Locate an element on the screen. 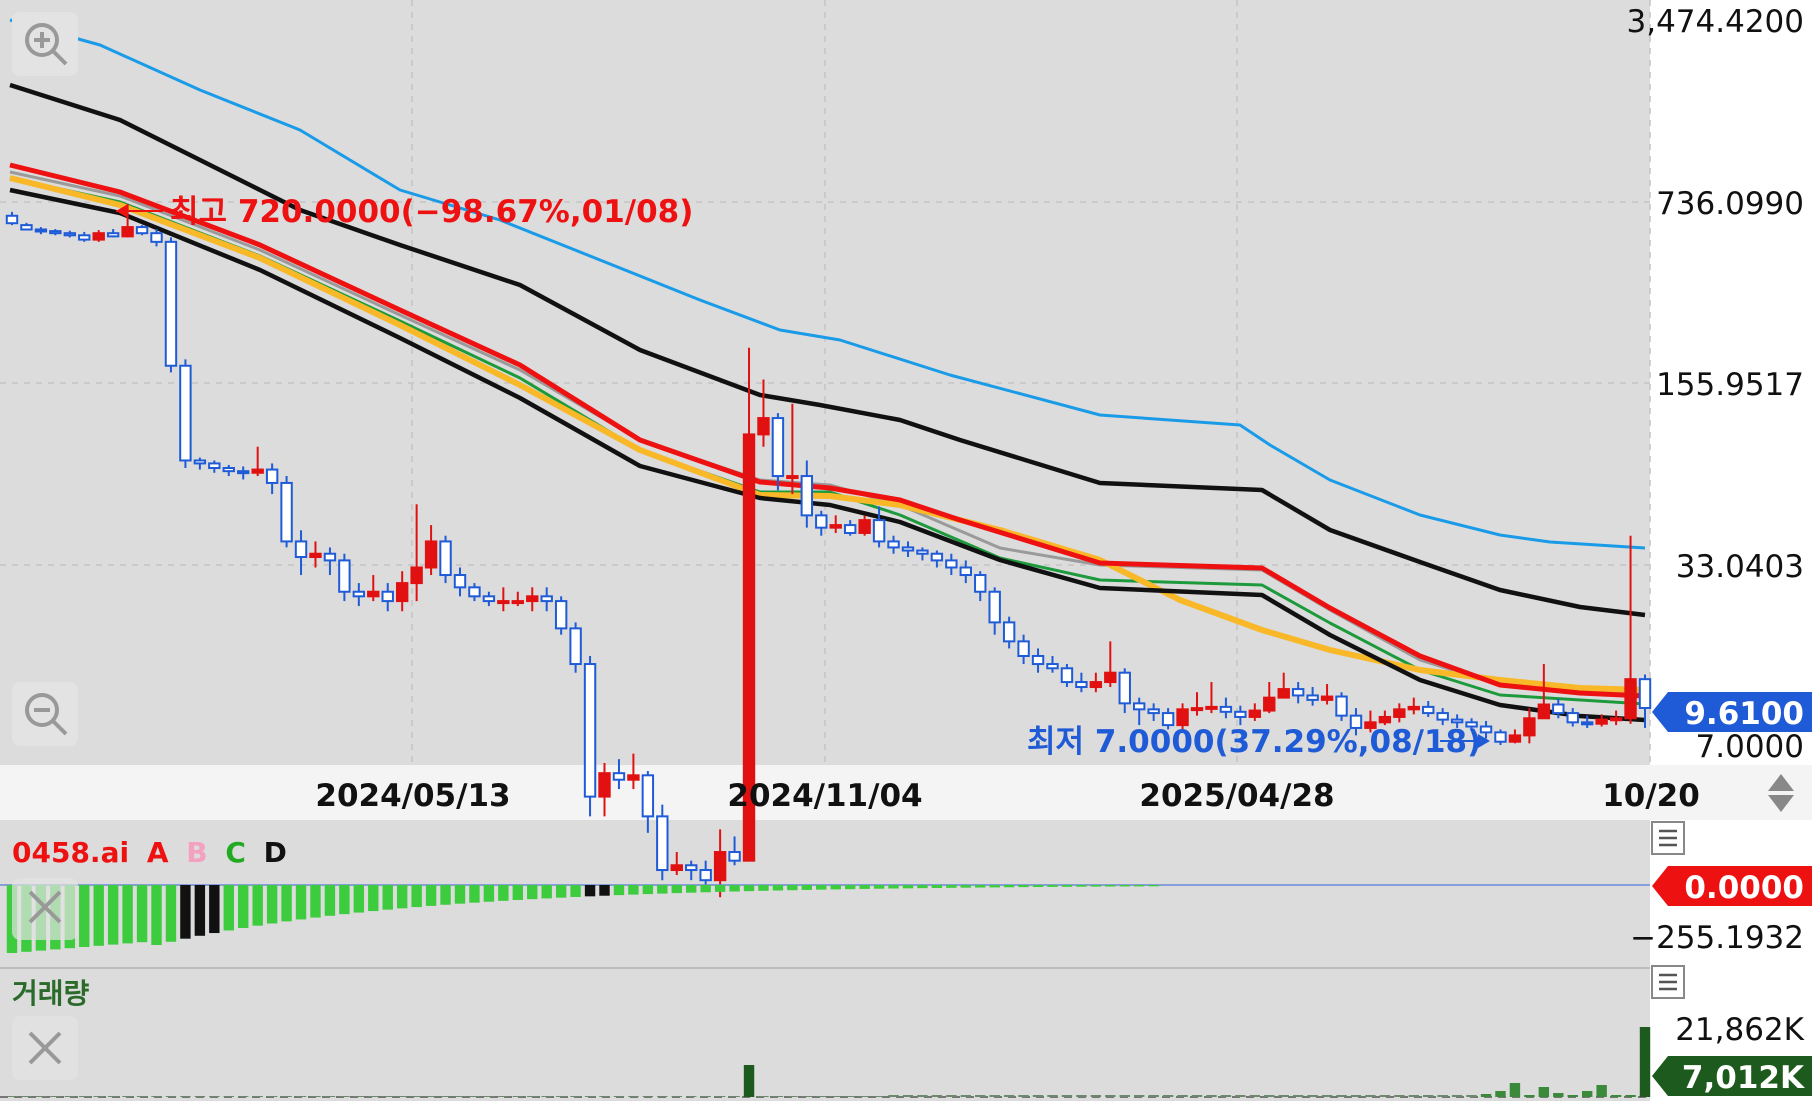 Image resolution: width=1812 pixels, height=1101 pixels. indicator-title: 0458.ai A B C D is located at coordinates (149, 852).